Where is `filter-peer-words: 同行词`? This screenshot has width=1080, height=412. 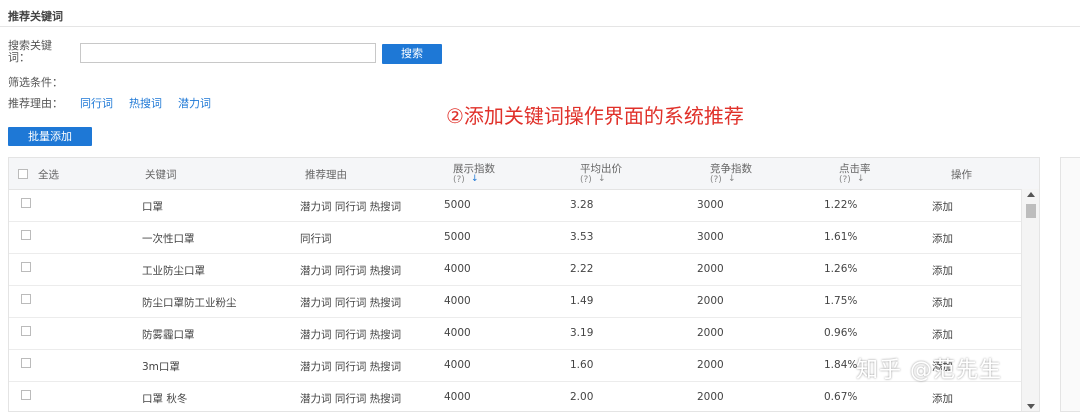 filter-peer-words: 同行词 is located at coordinates (96, 103).